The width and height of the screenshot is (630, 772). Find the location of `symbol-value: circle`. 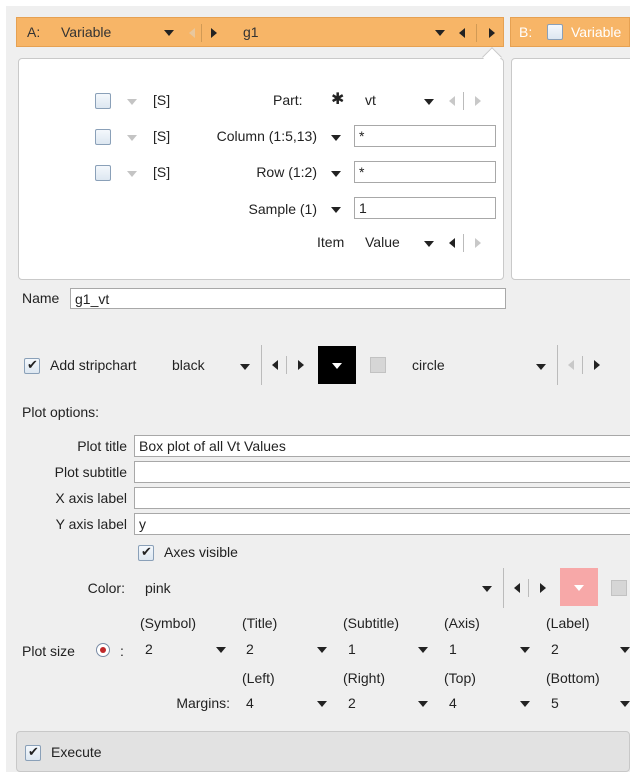

symbol-value: circle is located at coordinates (428, 365).